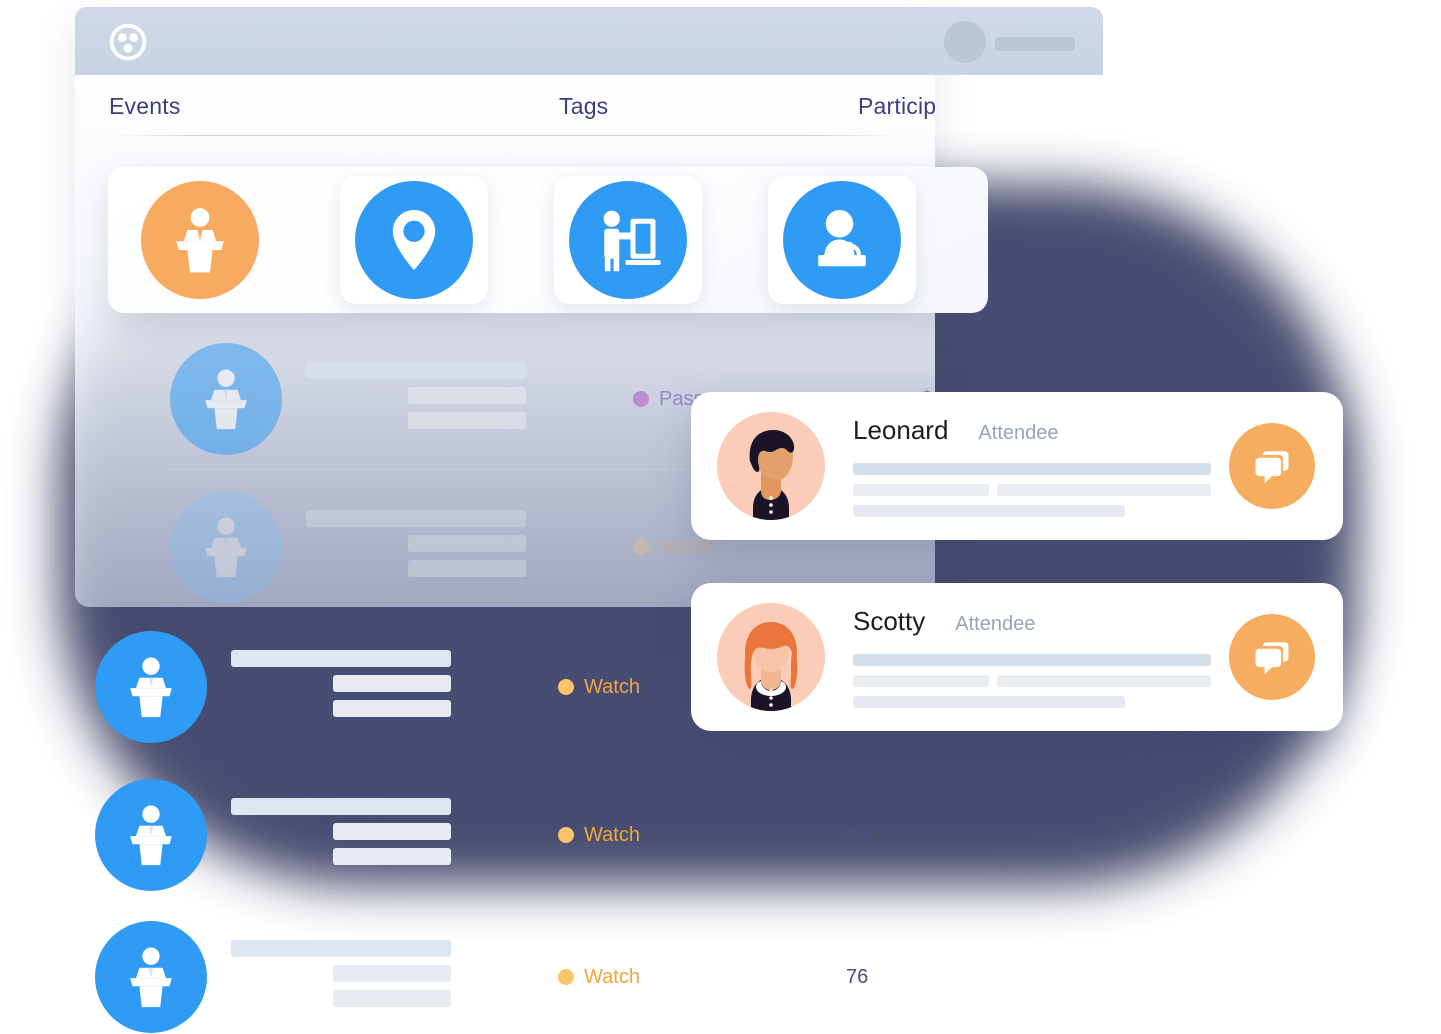 The height and width of the screenshot is (1034, 1441). Describe the element at coordinates (896, 106) in the screenshot. I see `column-header-participants: Participants` at that location.